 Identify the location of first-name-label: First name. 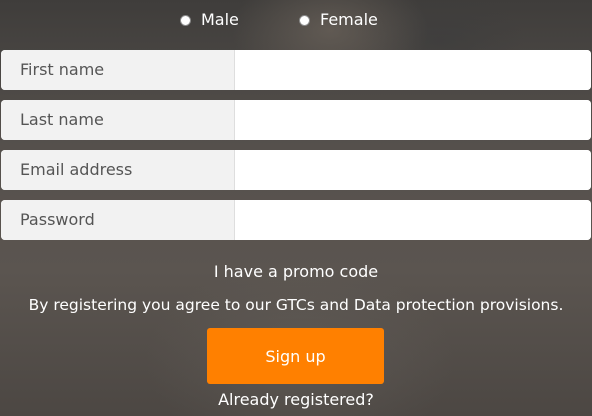
(118, 70).